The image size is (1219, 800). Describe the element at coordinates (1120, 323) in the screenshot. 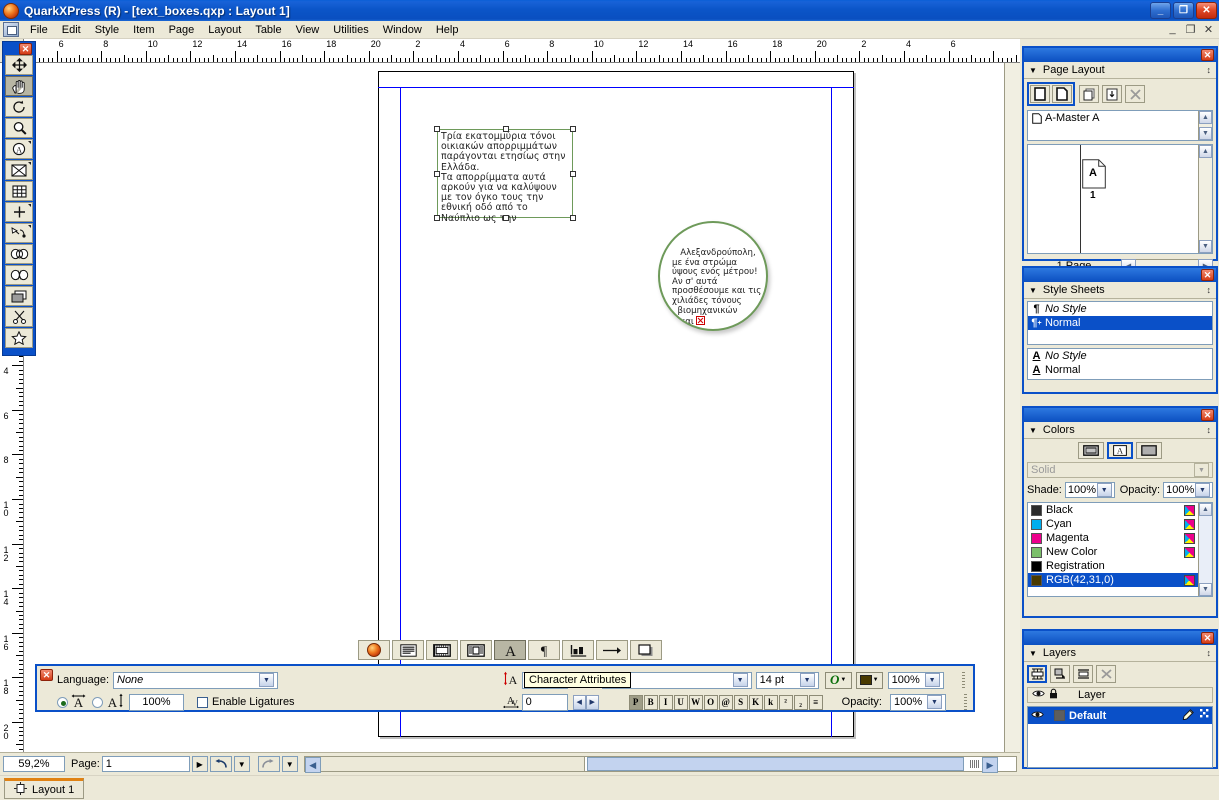

I see `paragraph-stylesheet-list: ¶ No Style ¶ + Normal` at that location.